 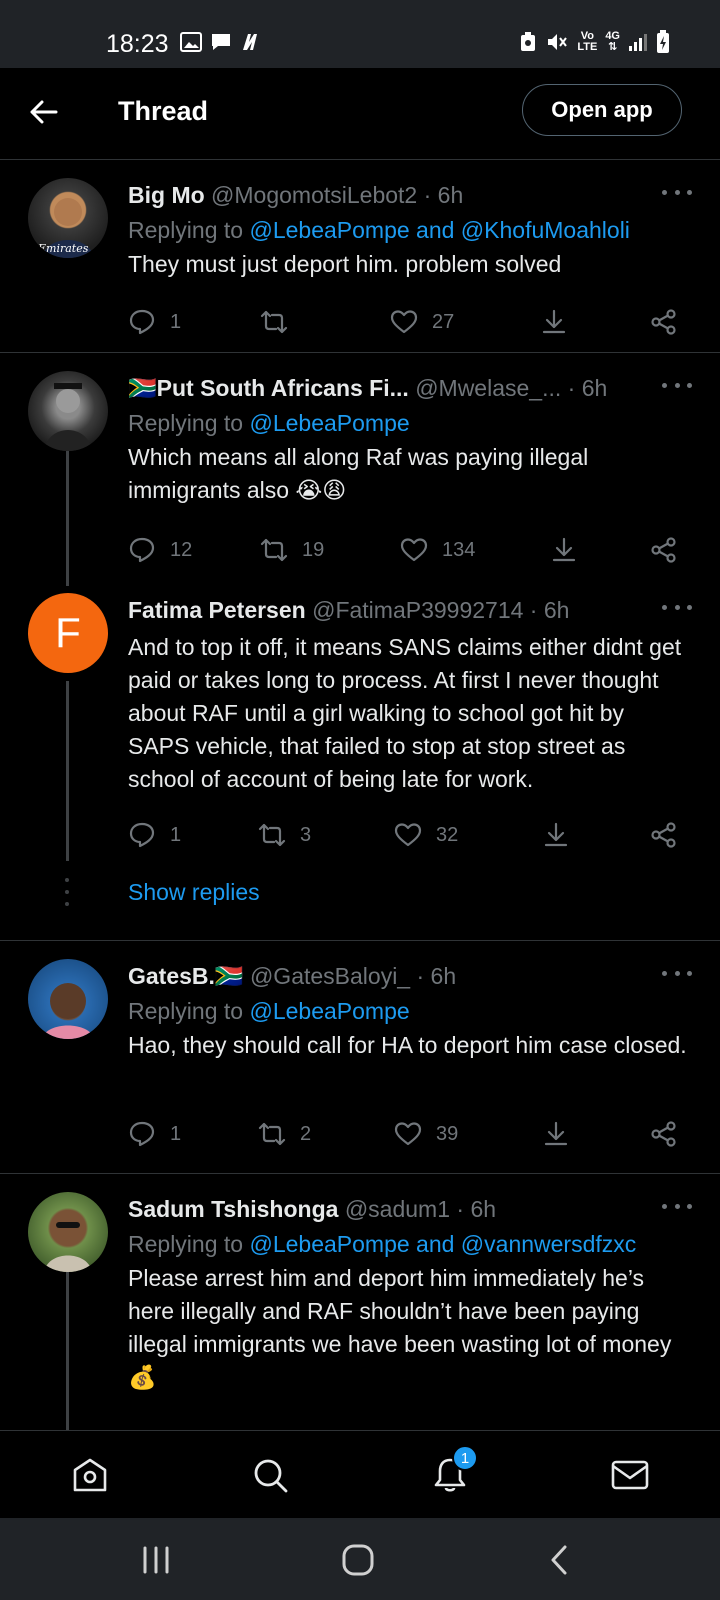 What do you see at coordinates (194, 892) in the screenshot?
I see `show-replies-link: Show replies` at bounding box center [194, 892].